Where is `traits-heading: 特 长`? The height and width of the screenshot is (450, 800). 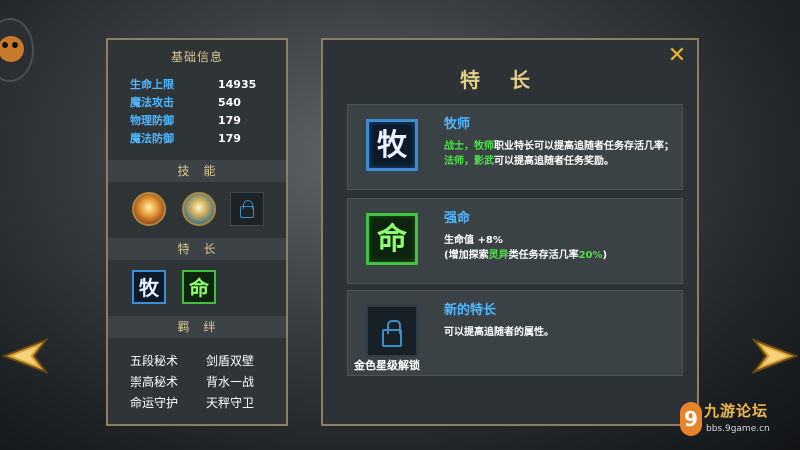
traits-heading: 特 长 is located at coordinates (197, 249).